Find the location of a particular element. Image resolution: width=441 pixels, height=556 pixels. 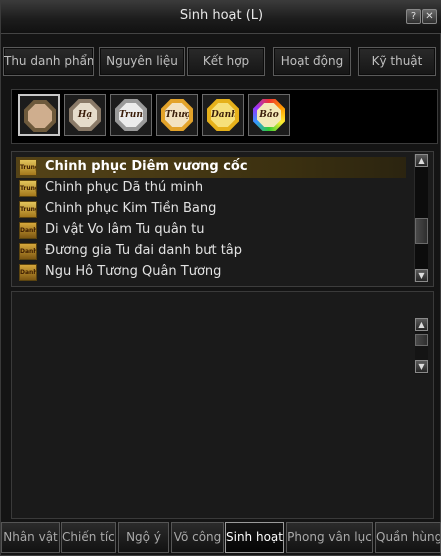

tab-nhan-vat: Nhân vật is located at coordinates (30, 537).